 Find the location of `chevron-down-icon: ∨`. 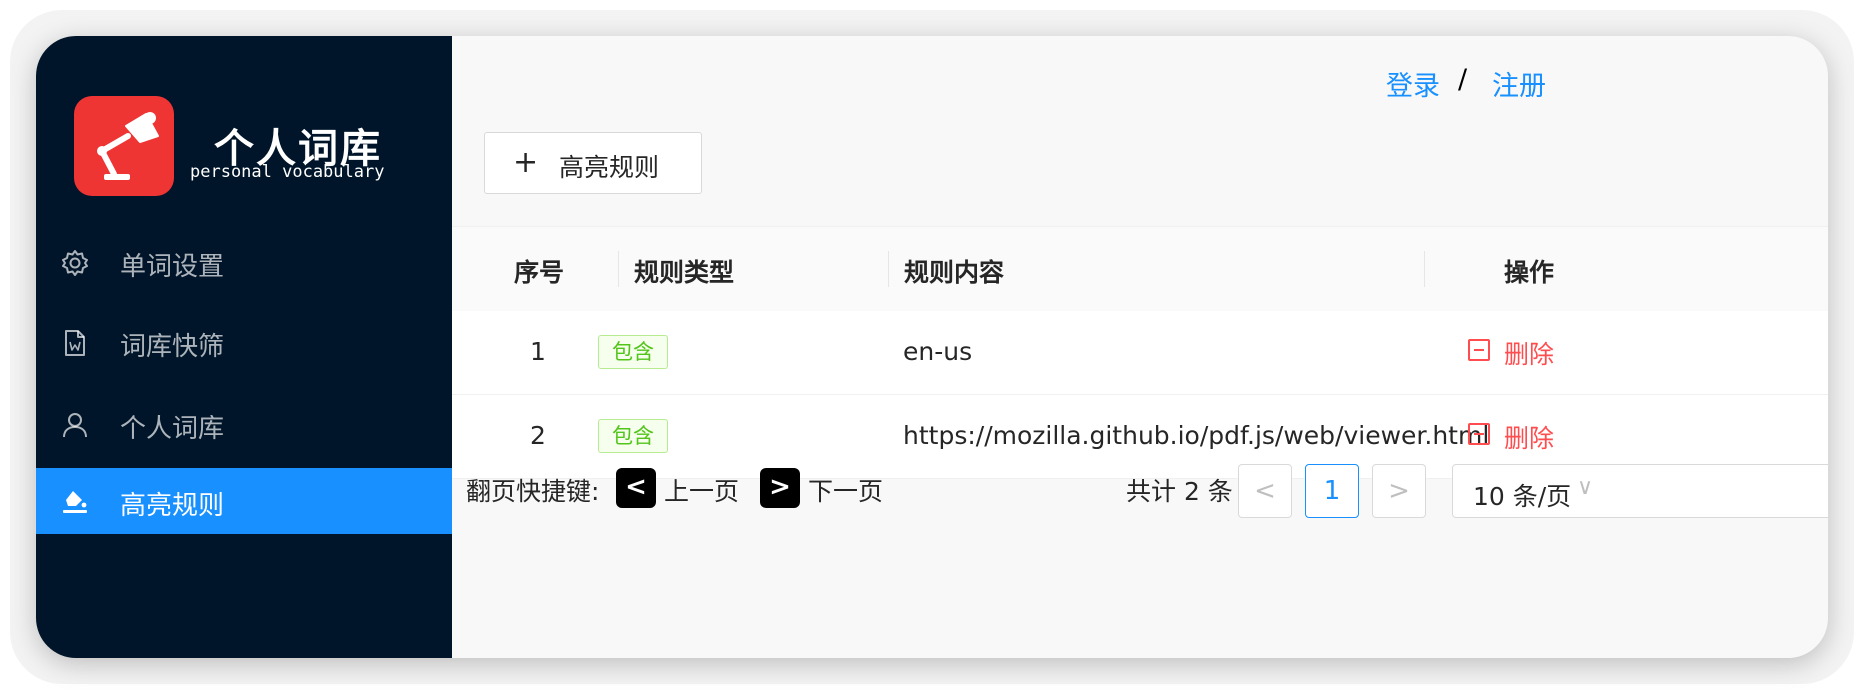

chevron-down-icon: ∨ is located at coordinates (1585, 487).